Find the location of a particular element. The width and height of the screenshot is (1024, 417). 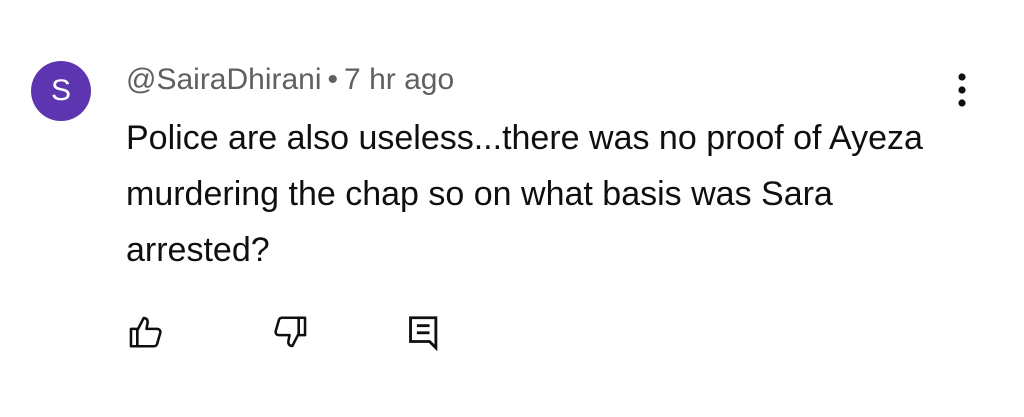

dislike-button is located at coordinates (290, 332).